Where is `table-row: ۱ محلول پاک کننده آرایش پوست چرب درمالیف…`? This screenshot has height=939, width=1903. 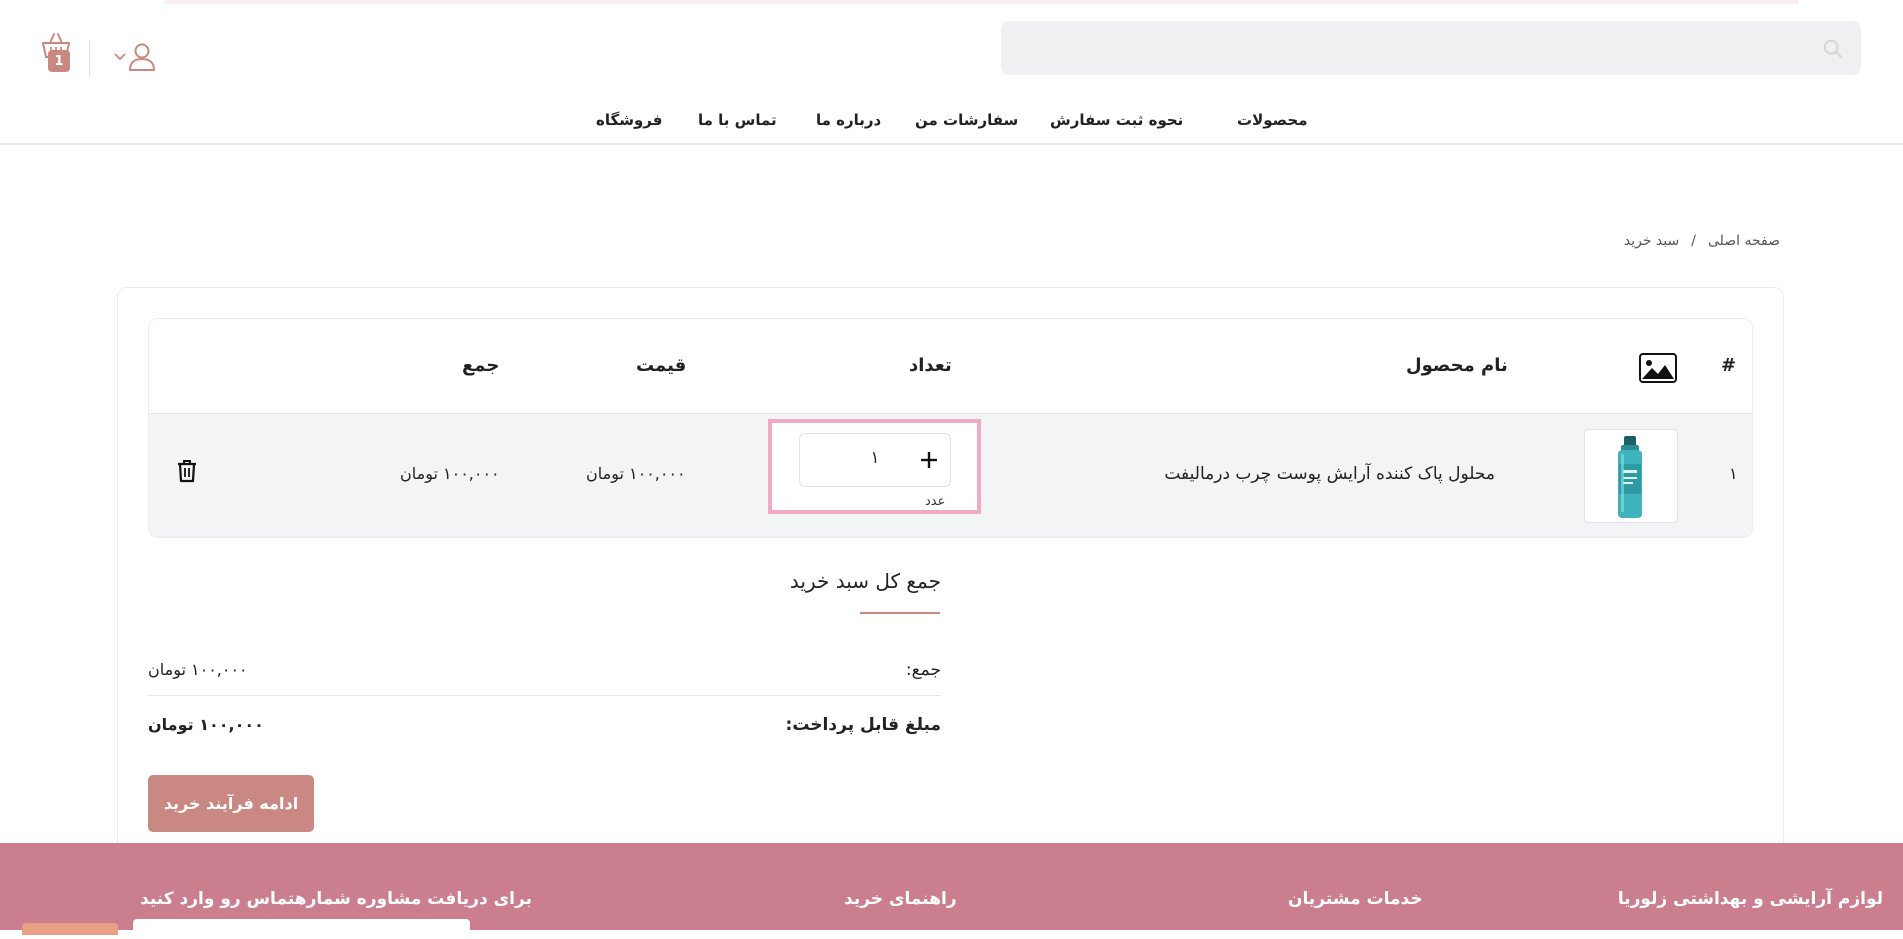 table-row: ۱ محلول پاک کننده آرایش پوست چرب درمالیف… is located at coordinates (950, 475).